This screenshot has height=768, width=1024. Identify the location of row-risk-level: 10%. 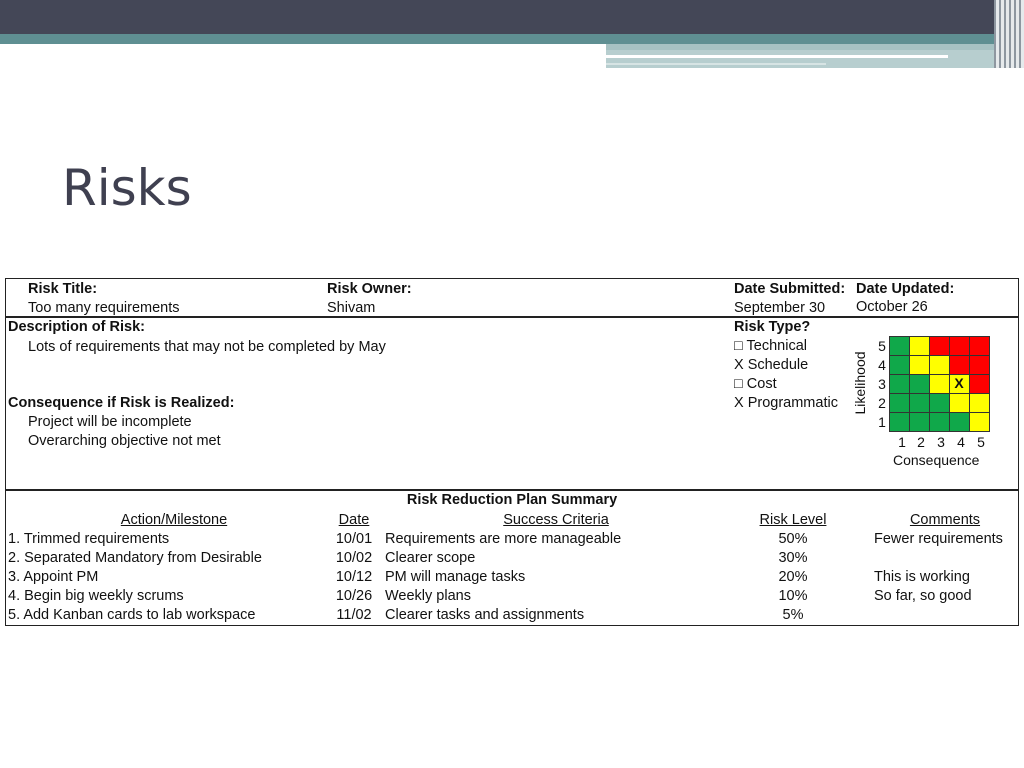
(793, 596).